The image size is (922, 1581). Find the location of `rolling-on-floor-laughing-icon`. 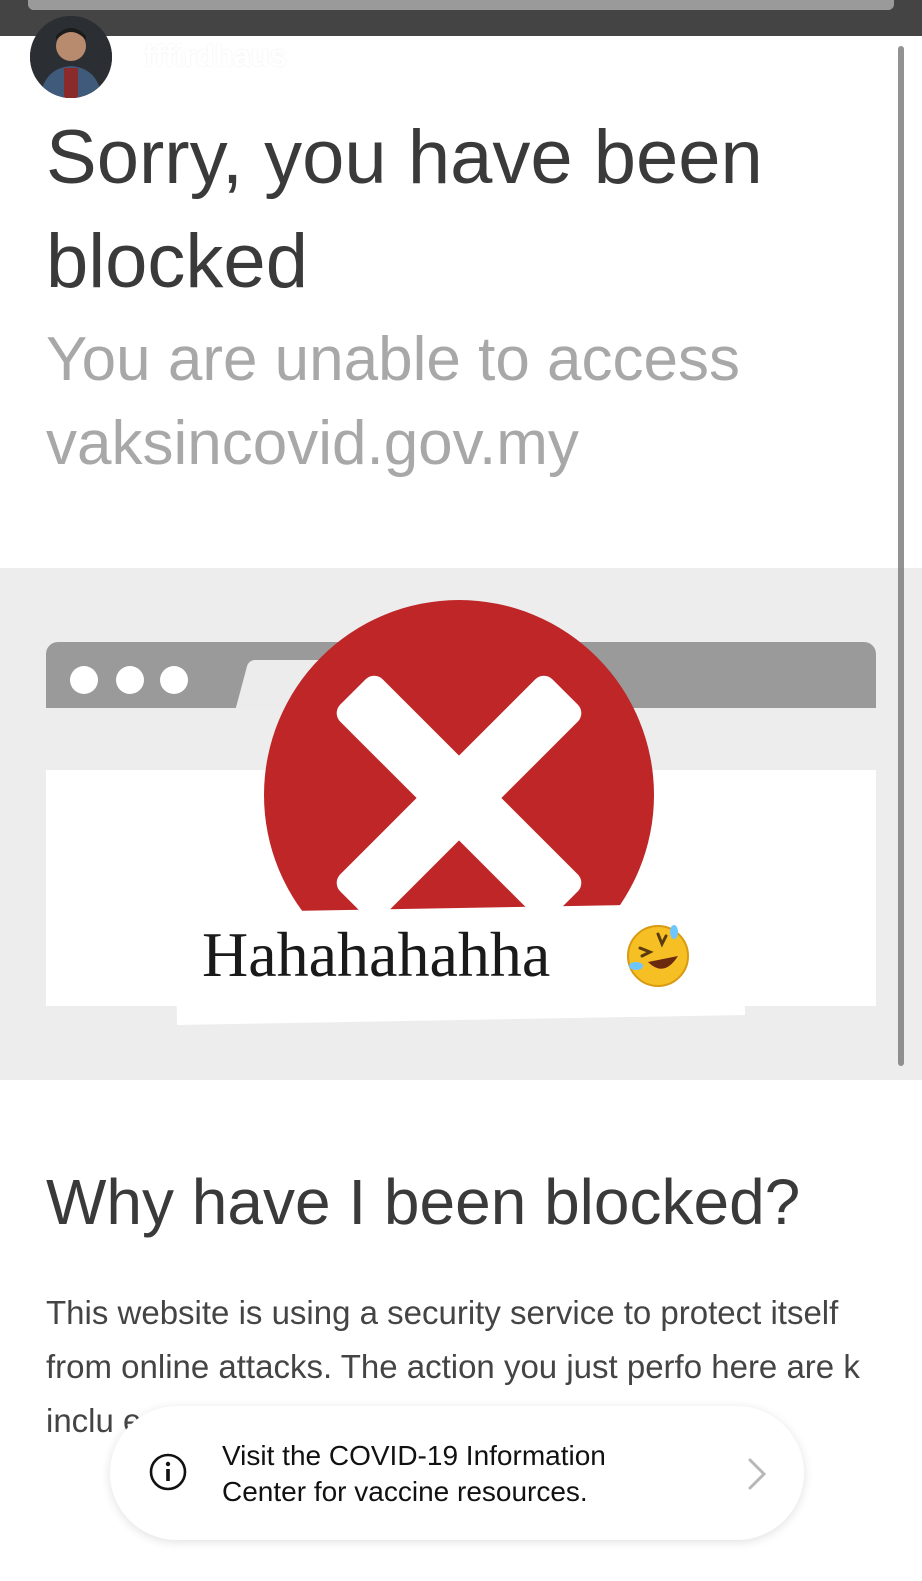

rolling-on-floor-laughing-icon is located at coordinates (658, 956).